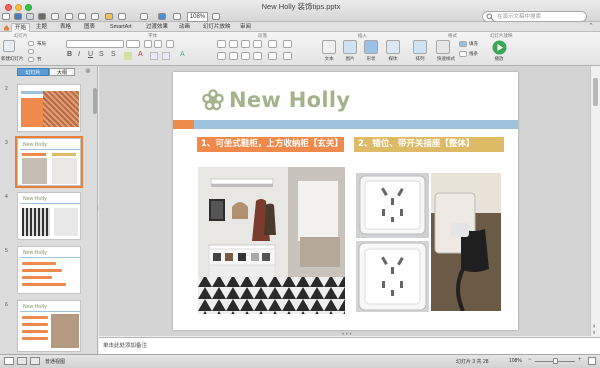  What do you see at coordinates (158, 44) in the screenshot?
I see `font-shrink-icon` at bounding box center [158, 44].